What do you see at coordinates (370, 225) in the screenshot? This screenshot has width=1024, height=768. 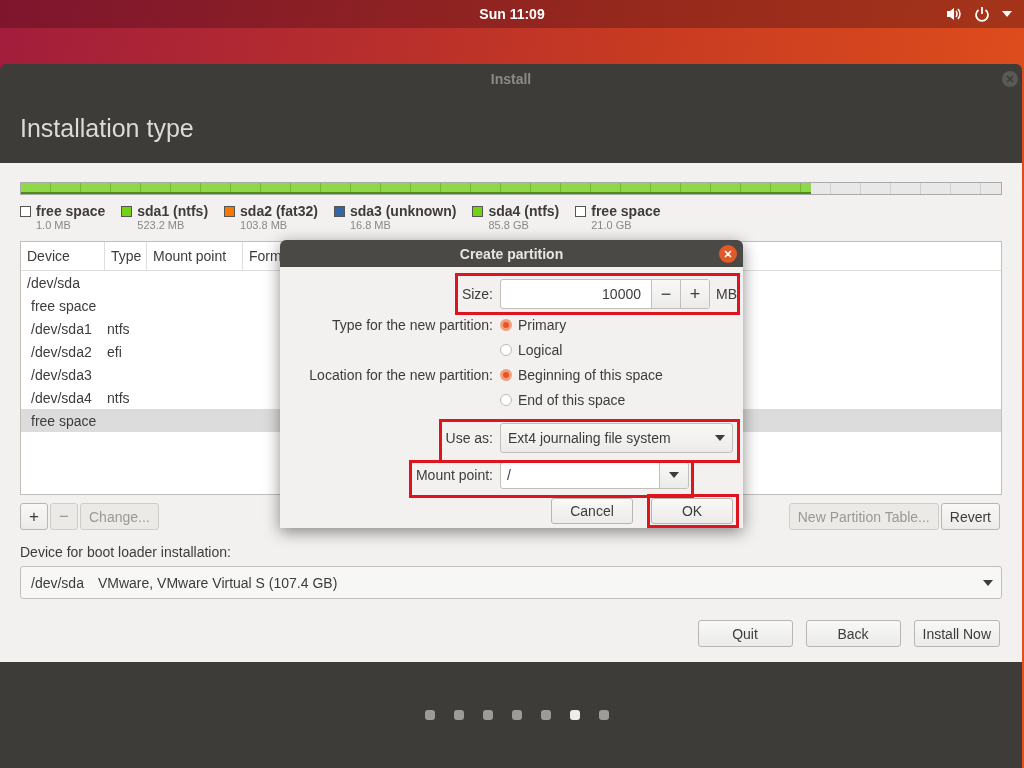 I see `legend-size: 16.8 MB` at bounding box center [370, 225].